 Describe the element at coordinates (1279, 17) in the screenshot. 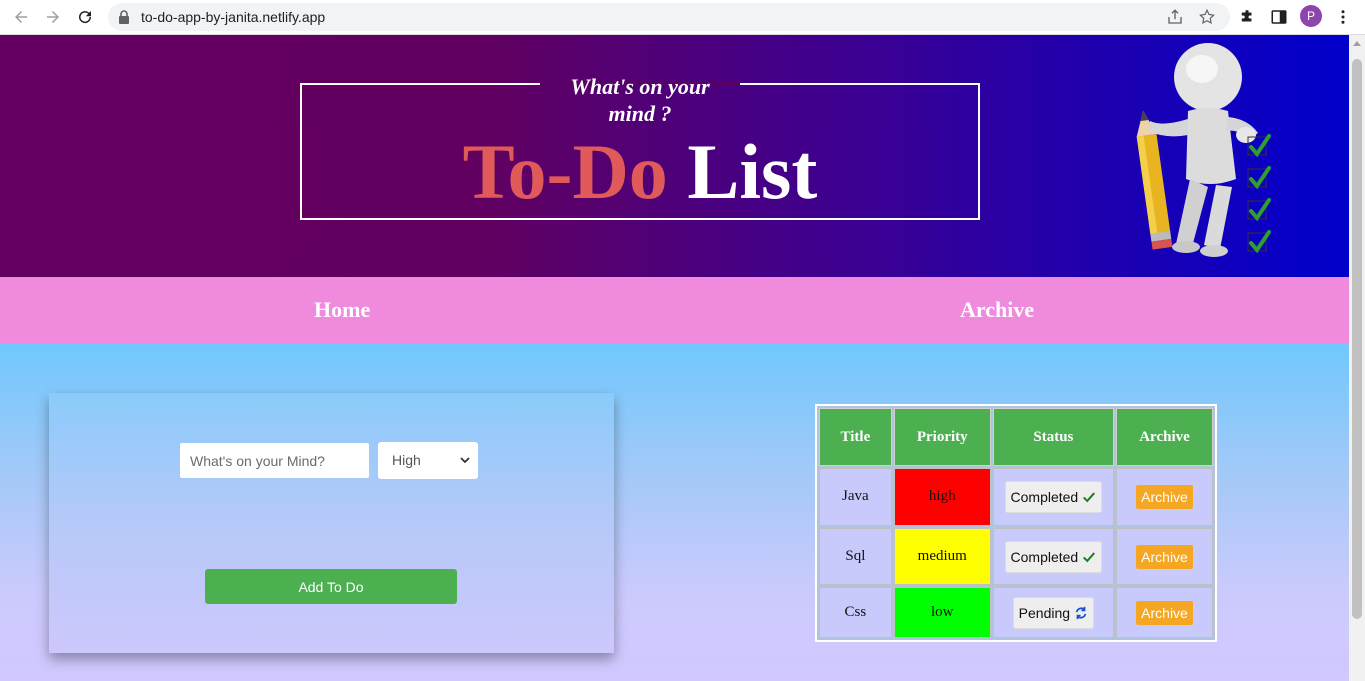

I see `side-panel-icon` at that location.